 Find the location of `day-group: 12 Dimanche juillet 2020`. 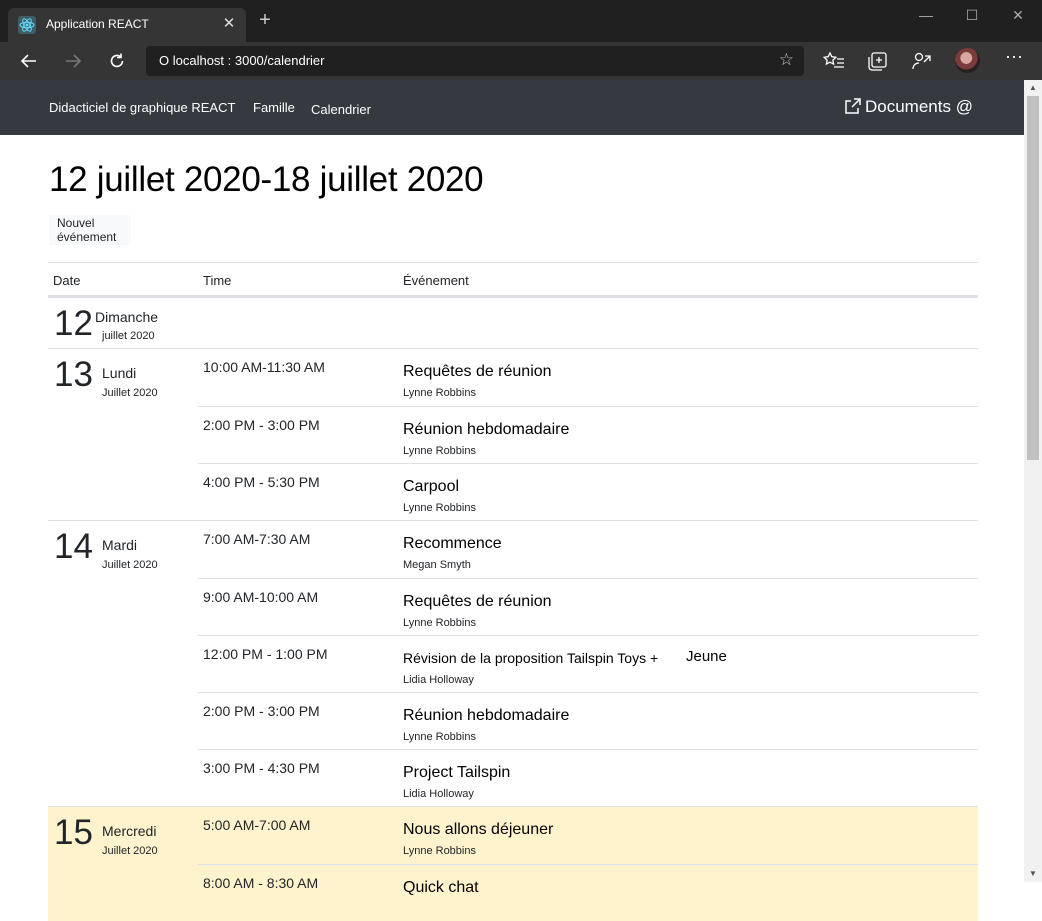

day-group: 12 Dimanche juillet 2020 is located at coordinates (513, 322).